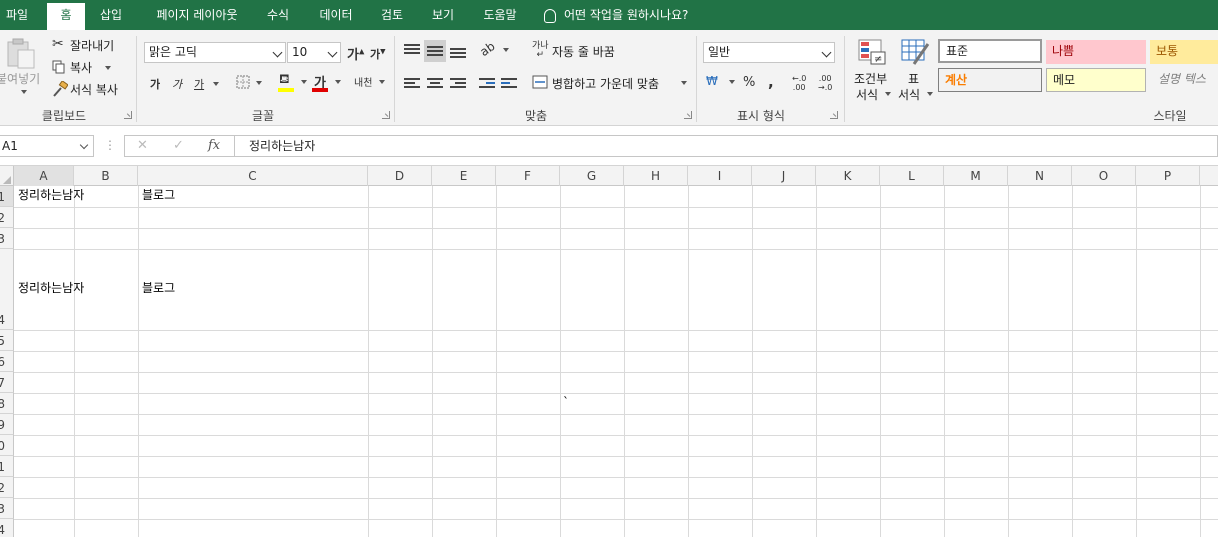 Image resolution: width=1218 pixels, height=537 pixels. What do you see at coordinates (1184, 80) in the screenshot?
I see `cell-style-explanatory: 설명 텍스` at bounding box center [1184, 80].